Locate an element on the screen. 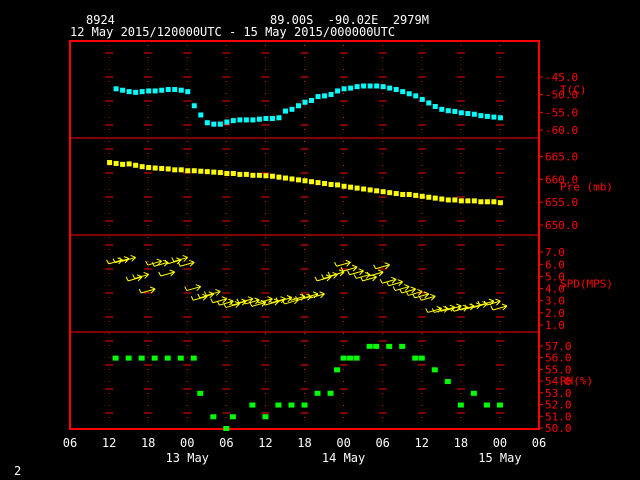 The image size is (640, 480). series-label: Pre (mb) is located at coordinates (586, 187).